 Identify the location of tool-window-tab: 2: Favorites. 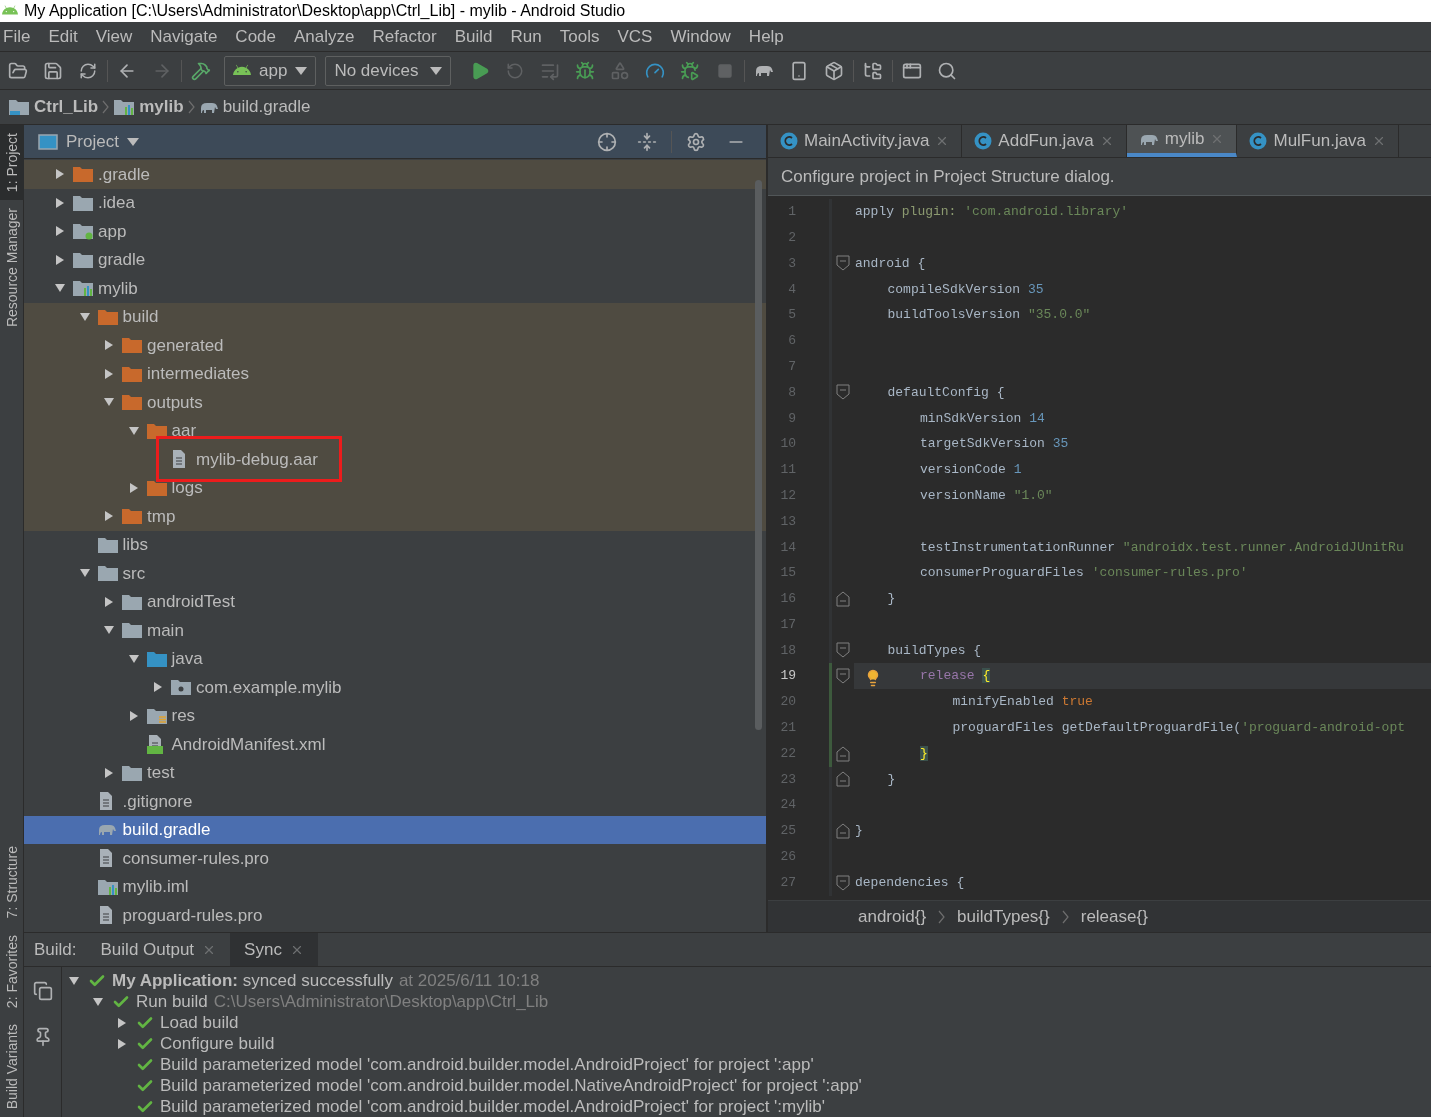
(12, 971).